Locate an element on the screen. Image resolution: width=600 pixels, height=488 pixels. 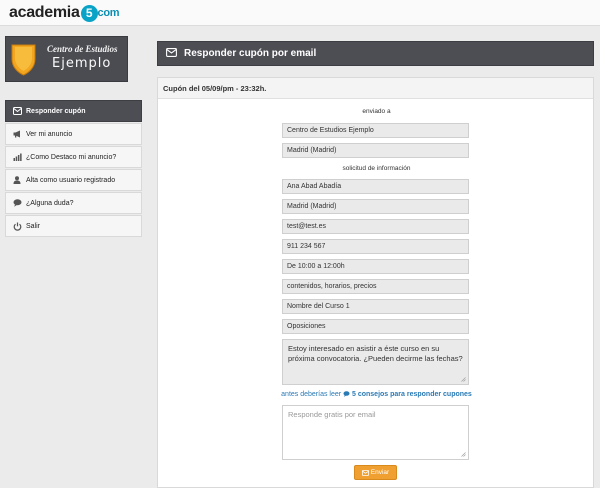
reply-placeholder: Responde gratis por email is located at coordinates (332, 414).